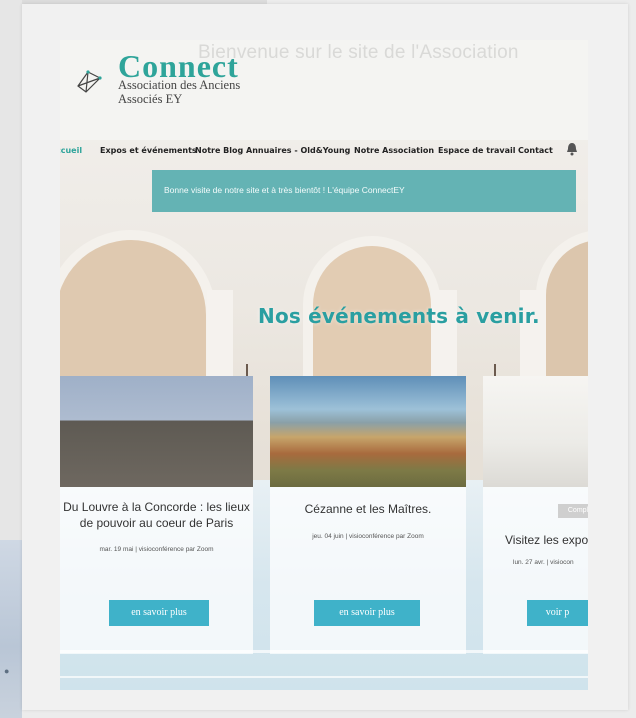 The height and width of the screenshot is (718, 636). I want to click on logo-subtitle: Associés EY, so click(150, 99).